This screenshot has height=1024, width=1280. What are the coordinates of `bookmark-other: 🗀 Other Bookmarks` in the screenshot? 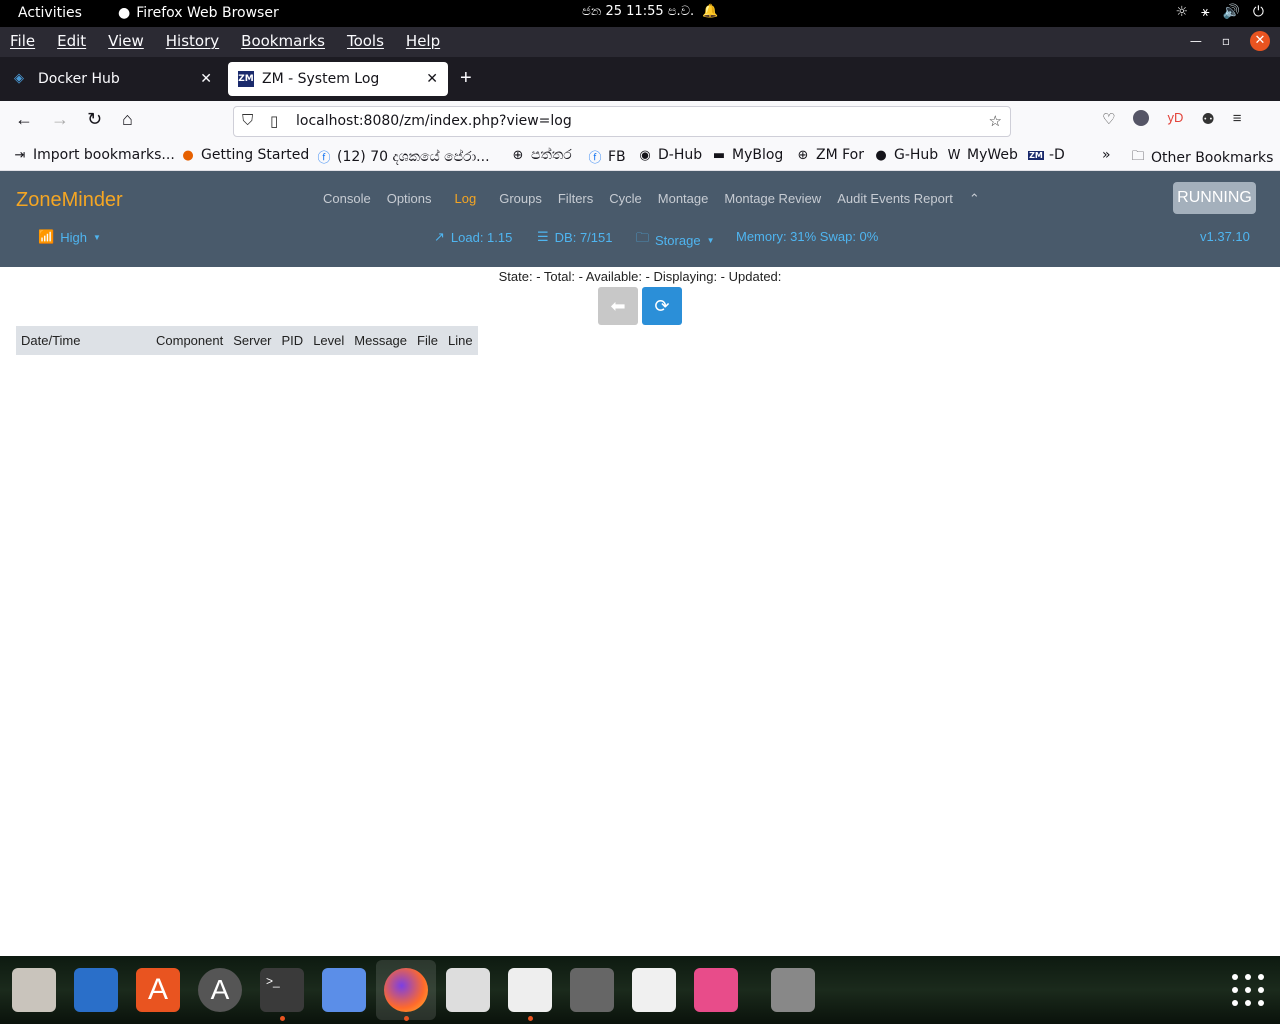 It's located at (1201, 158).